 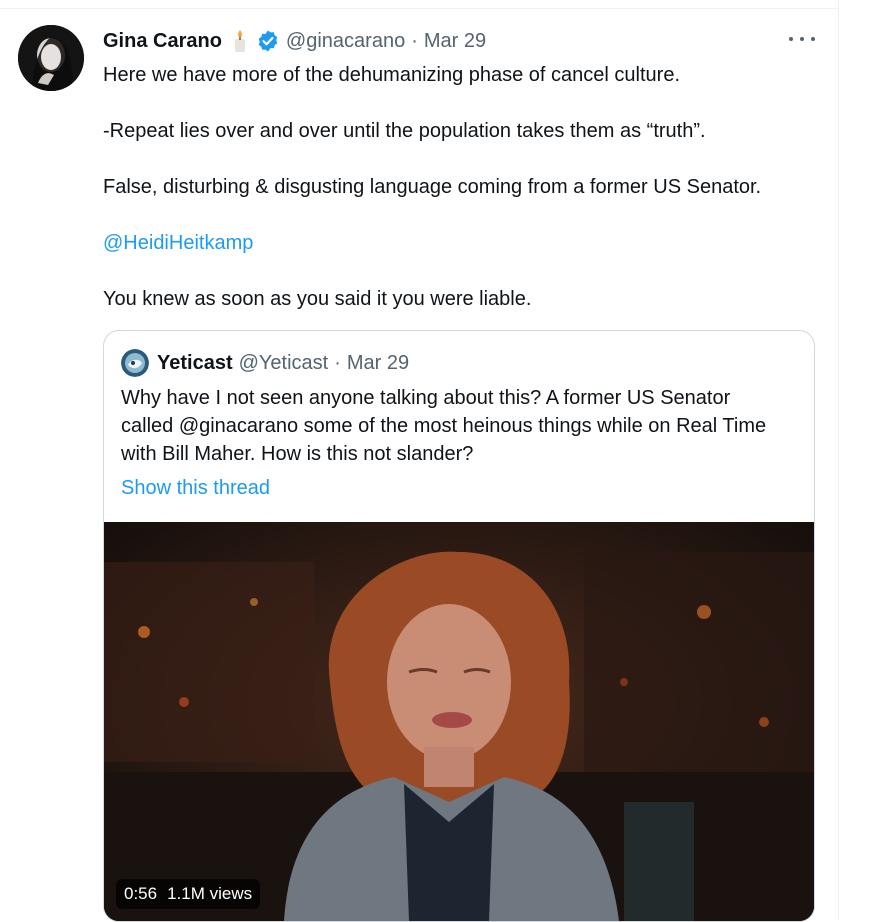 I want to click on quoted-author-name: Yeticast, so click(x=195, y=363).